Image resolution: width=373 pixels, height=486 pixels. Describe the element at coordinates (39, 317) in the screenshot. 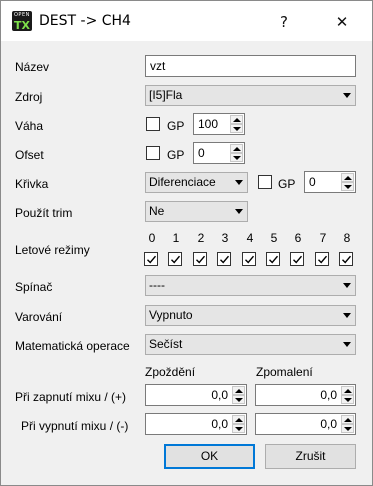

I see `warning-label: Varování` at that location.